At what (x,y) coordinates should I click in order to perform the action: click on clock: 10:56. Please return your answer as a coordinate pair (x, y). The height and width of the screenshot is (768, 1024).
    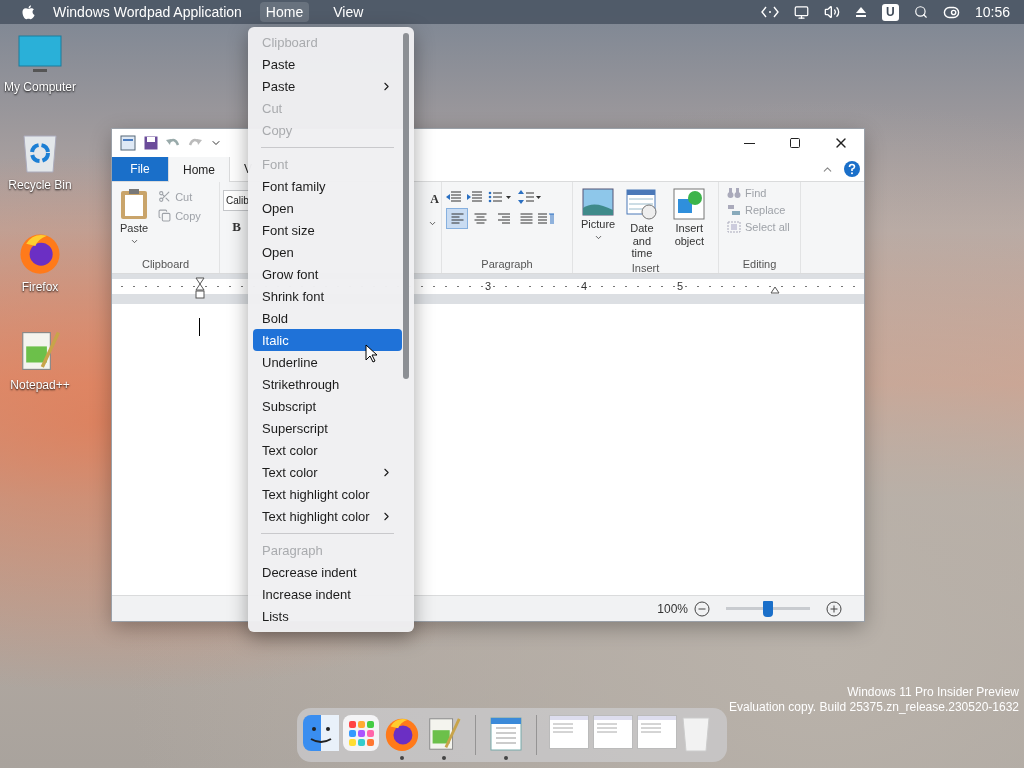
    Looking at the image, I should click on (992, 12).